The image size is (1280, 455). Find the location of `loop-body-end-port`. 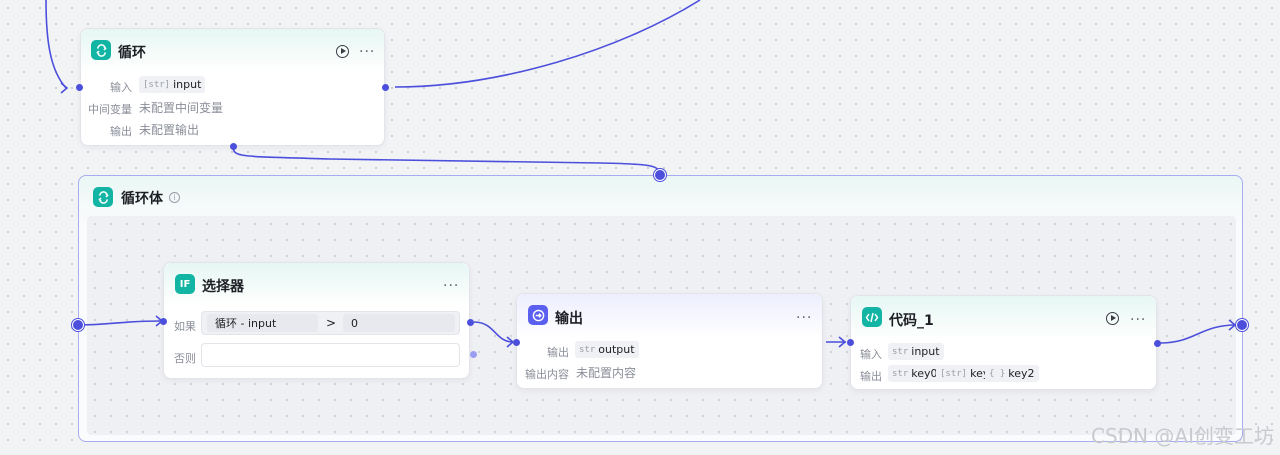

loop-body-end-port is located at coordinates (1242, 325).